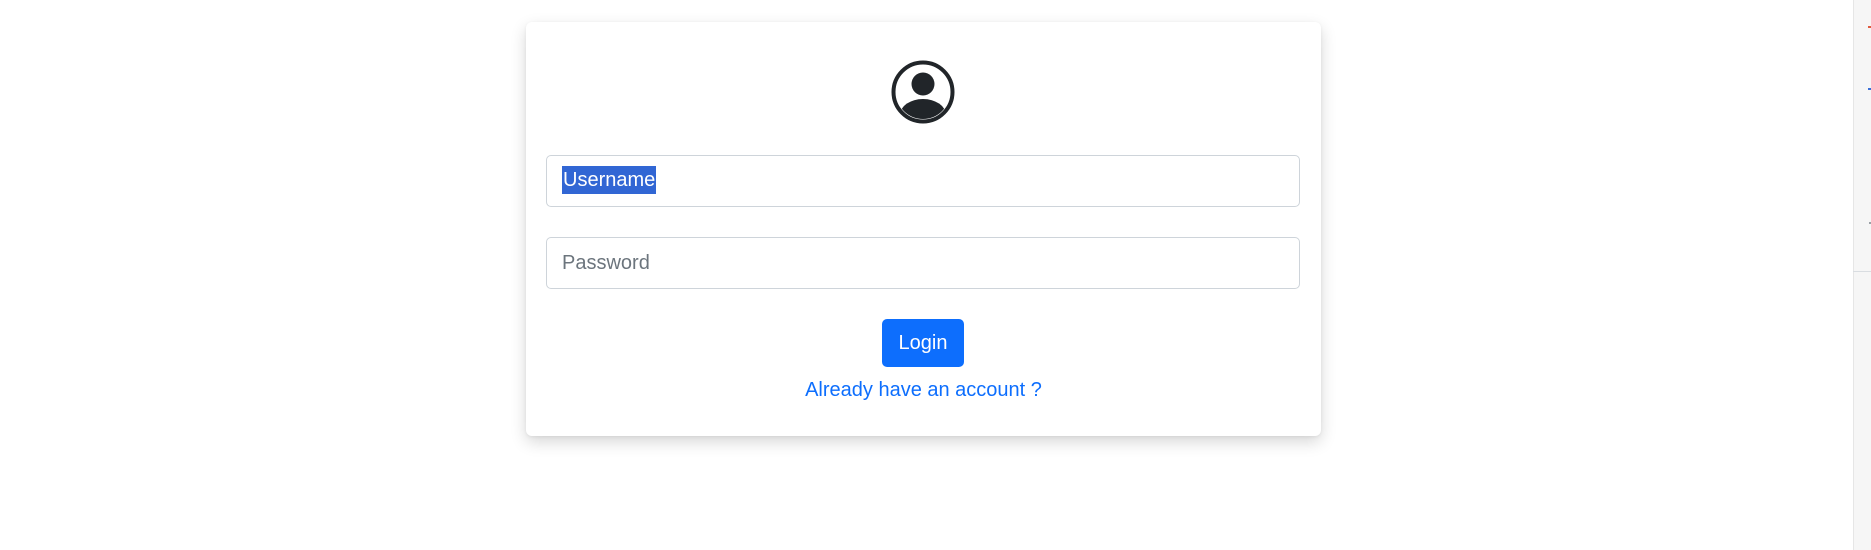 This screenshot has height=550, width=1871. Describe the element at coordinates (923, 181) in the screenshot. I see `username-field` at that location.